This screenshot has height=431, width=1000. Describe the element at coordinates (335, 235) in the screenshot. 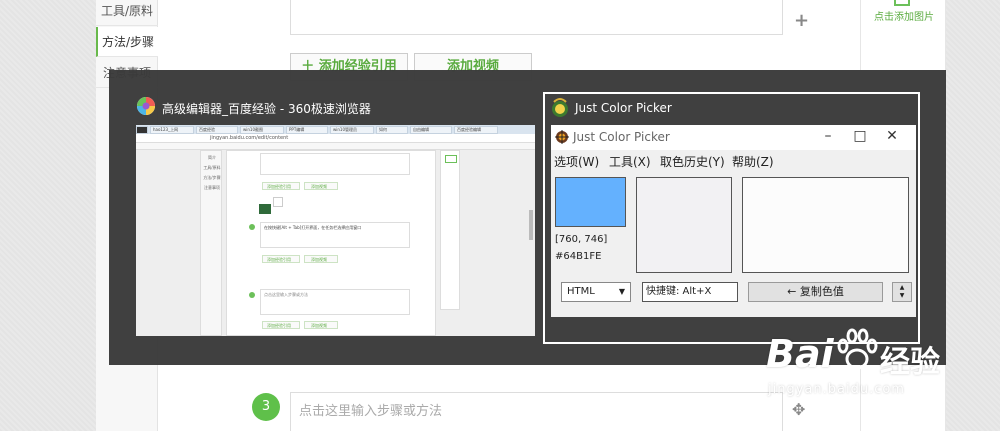

I see `mini-step2-box: 在按快键[Alt + Tab]打开界面，在任务栏选择应用窗口` at that location.